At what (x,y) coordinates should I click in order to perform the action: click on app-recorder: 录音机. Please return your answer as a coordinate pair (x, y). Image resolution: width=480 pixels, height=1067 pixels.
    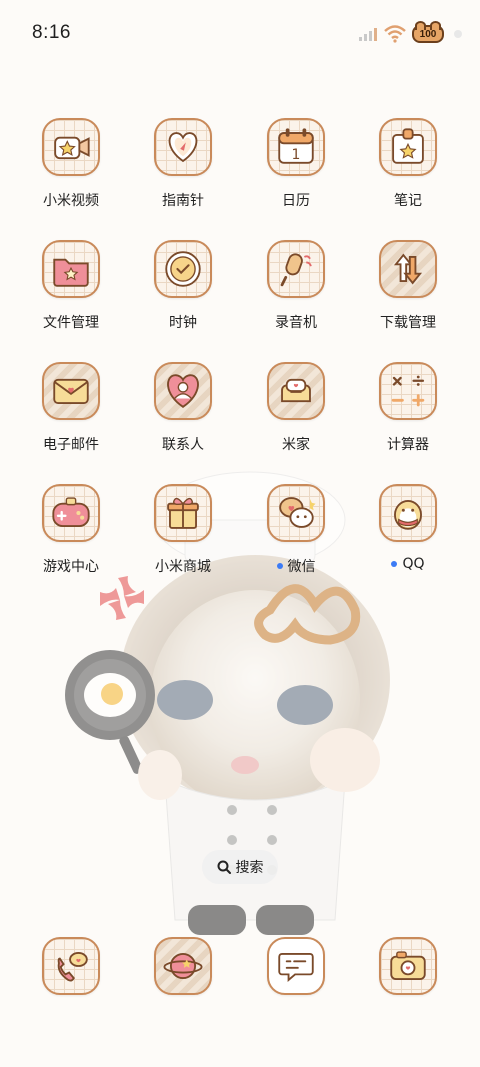
    Looking at the image, I should click on (296, 286).